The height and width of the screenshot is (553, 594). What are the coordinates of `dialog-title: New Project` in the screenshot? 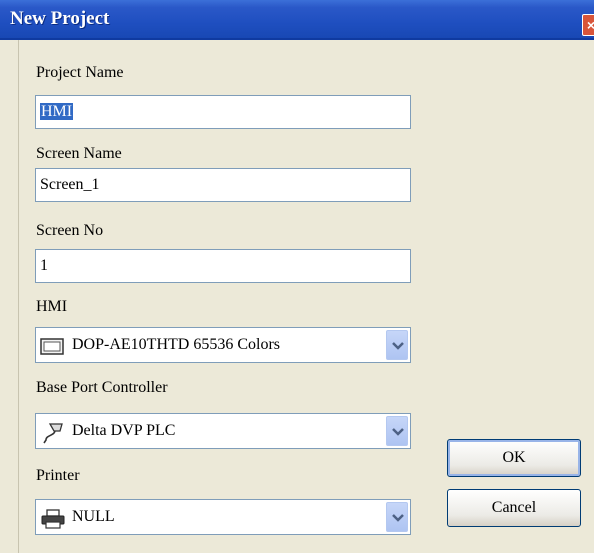 It's located at (60, 18).